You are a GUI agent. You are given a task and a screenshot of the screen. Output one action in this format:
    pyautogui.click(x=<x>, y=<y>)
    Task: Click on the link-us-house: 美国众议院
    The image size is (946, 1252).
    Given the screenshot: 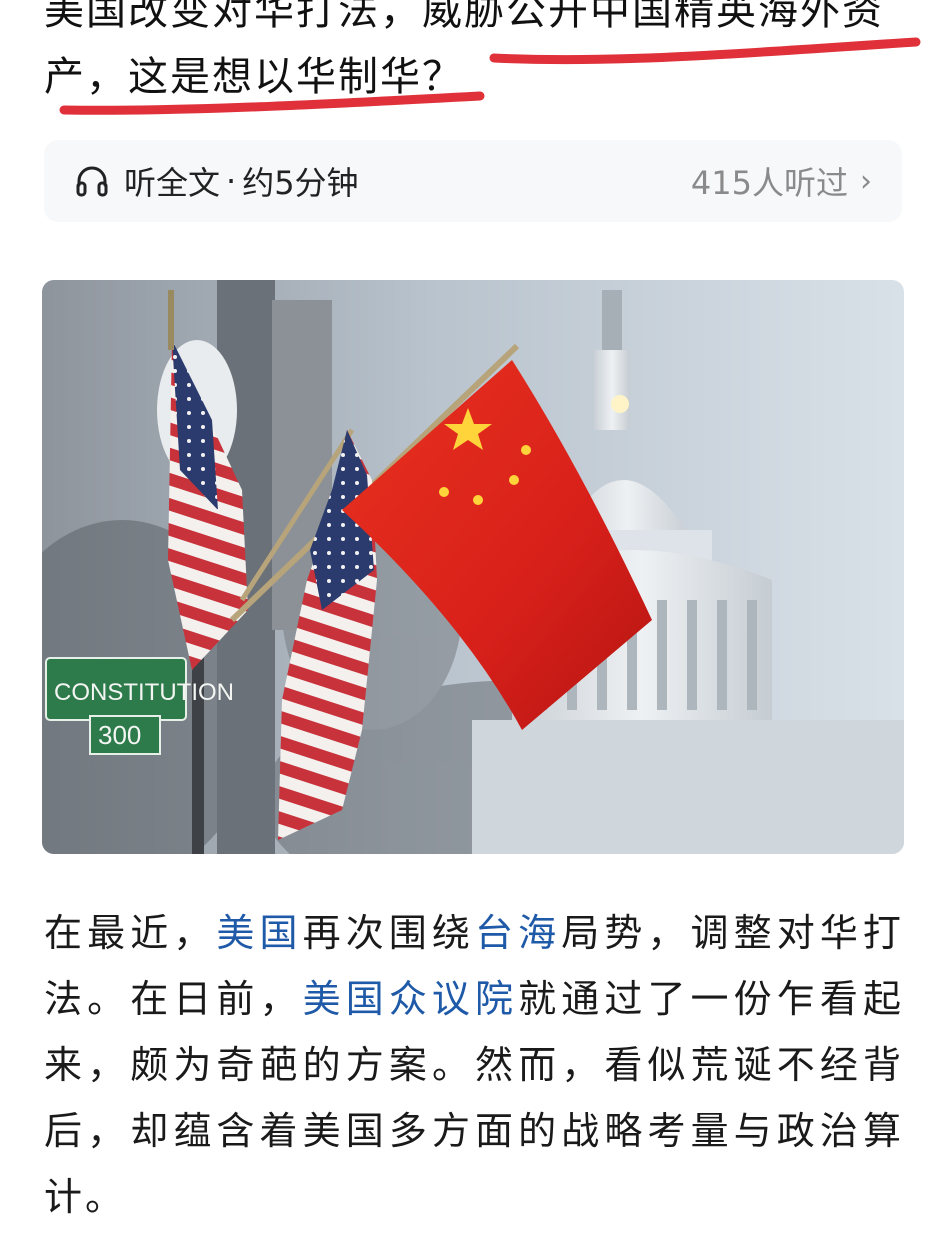 What is the action you would take?
    pyautogui.click(x=411, y=999)
    